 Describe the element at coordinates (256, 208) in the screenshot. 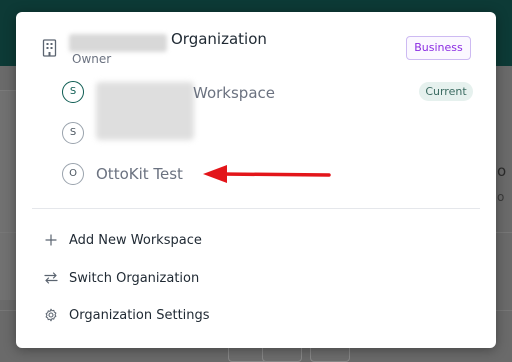

I see `menu-divider` at that location.